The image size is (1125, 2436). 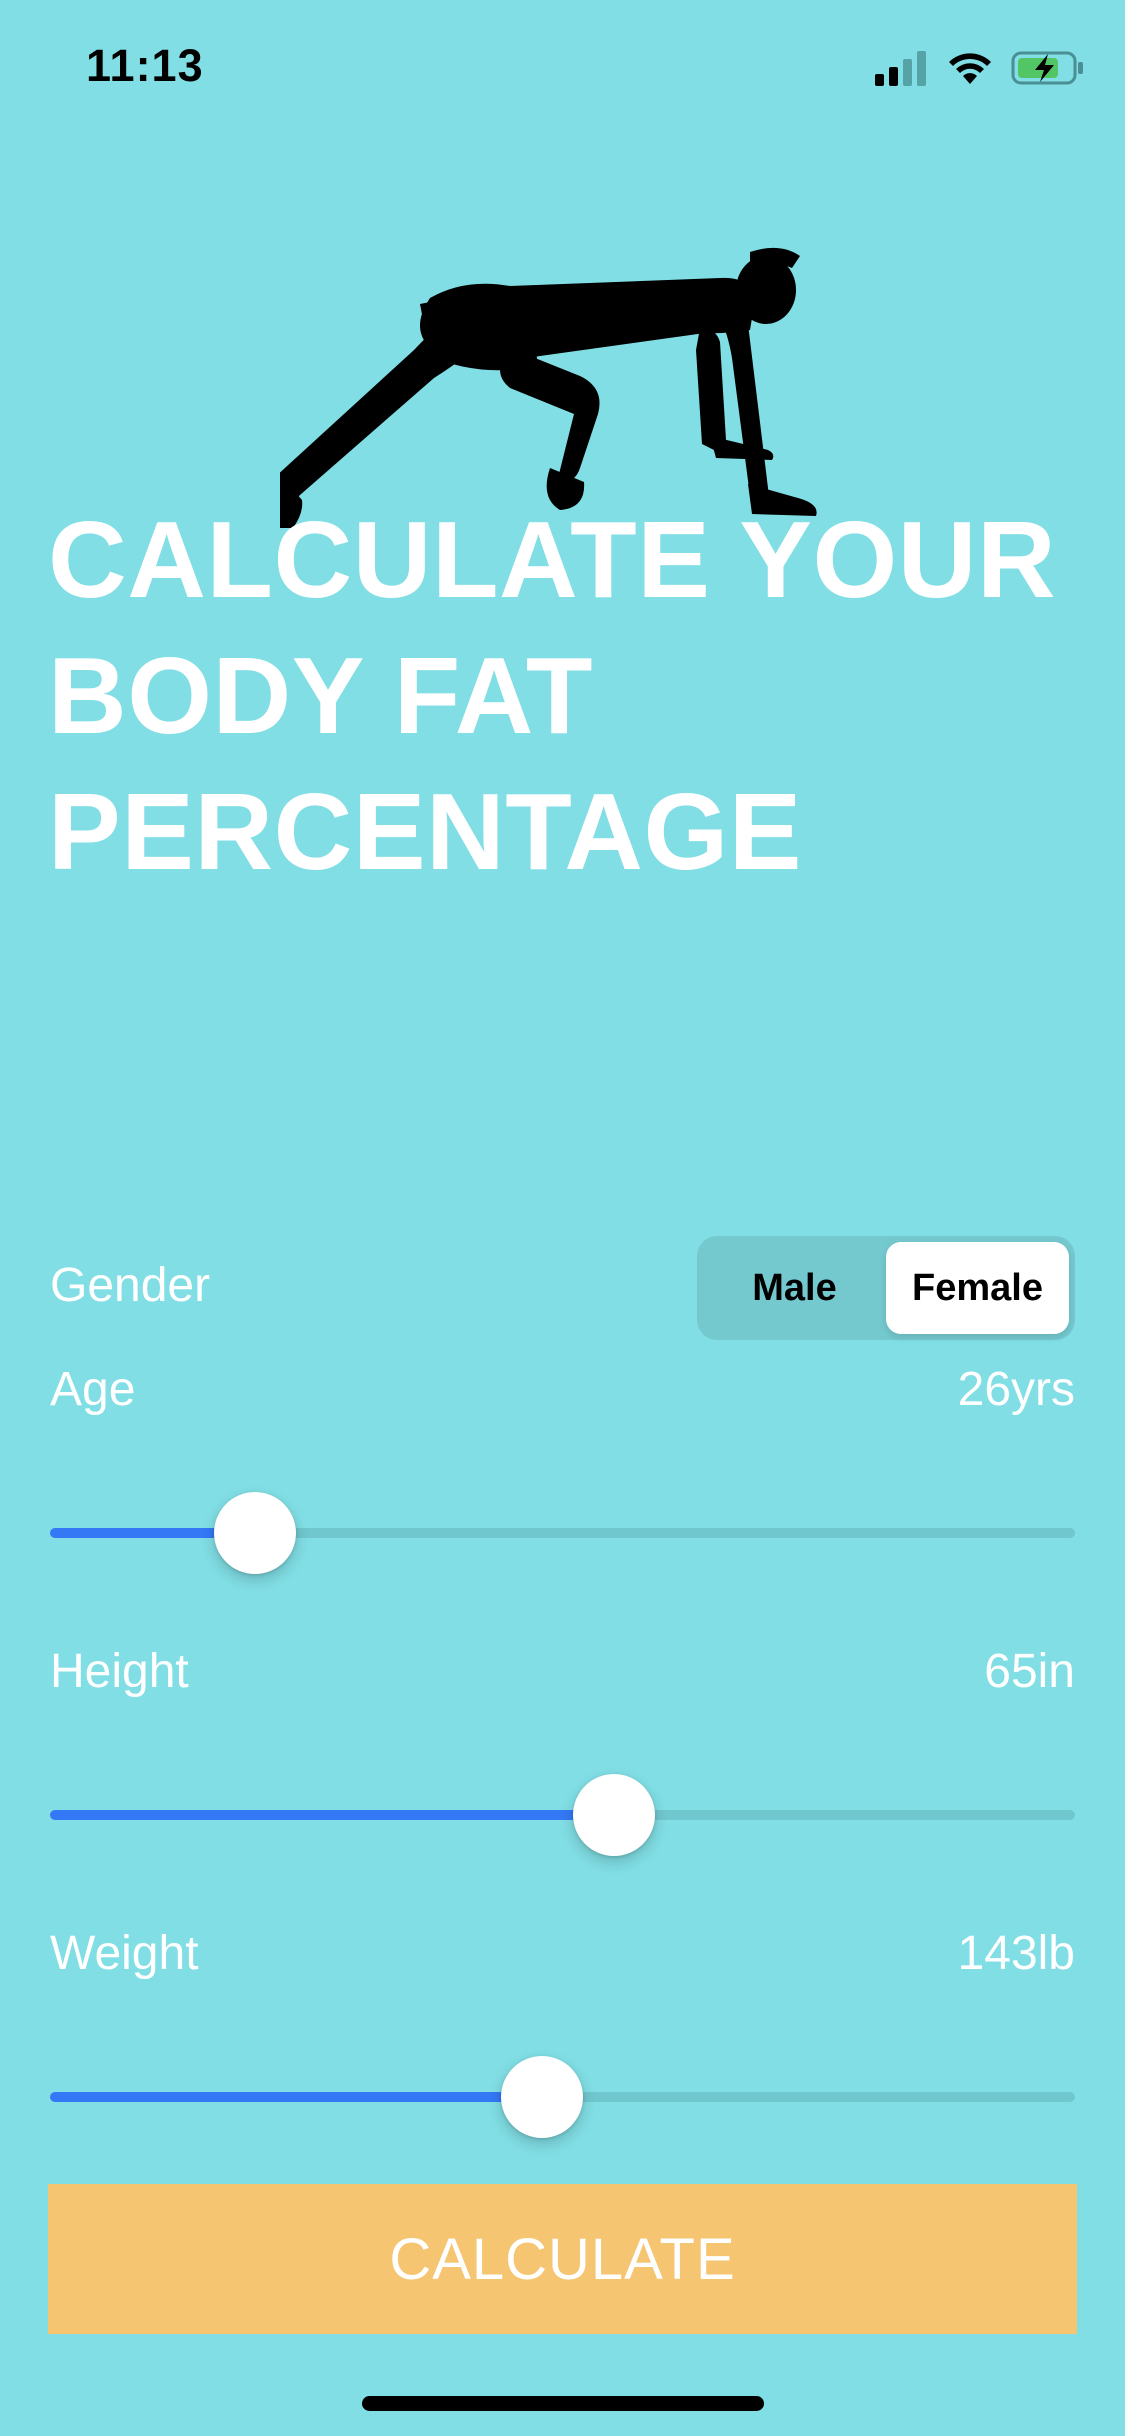 I want to click on gender-segmented-control: Male Female, so click(x=886, y=1288).